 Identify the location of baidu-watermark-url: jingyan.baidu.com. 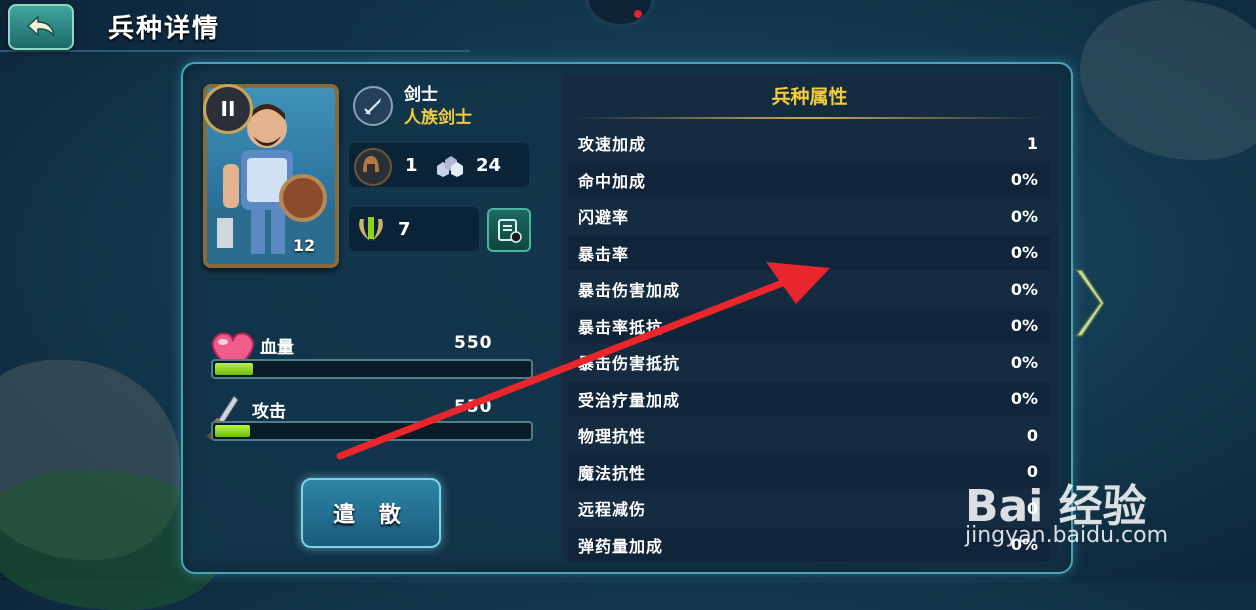
(1067, 535).